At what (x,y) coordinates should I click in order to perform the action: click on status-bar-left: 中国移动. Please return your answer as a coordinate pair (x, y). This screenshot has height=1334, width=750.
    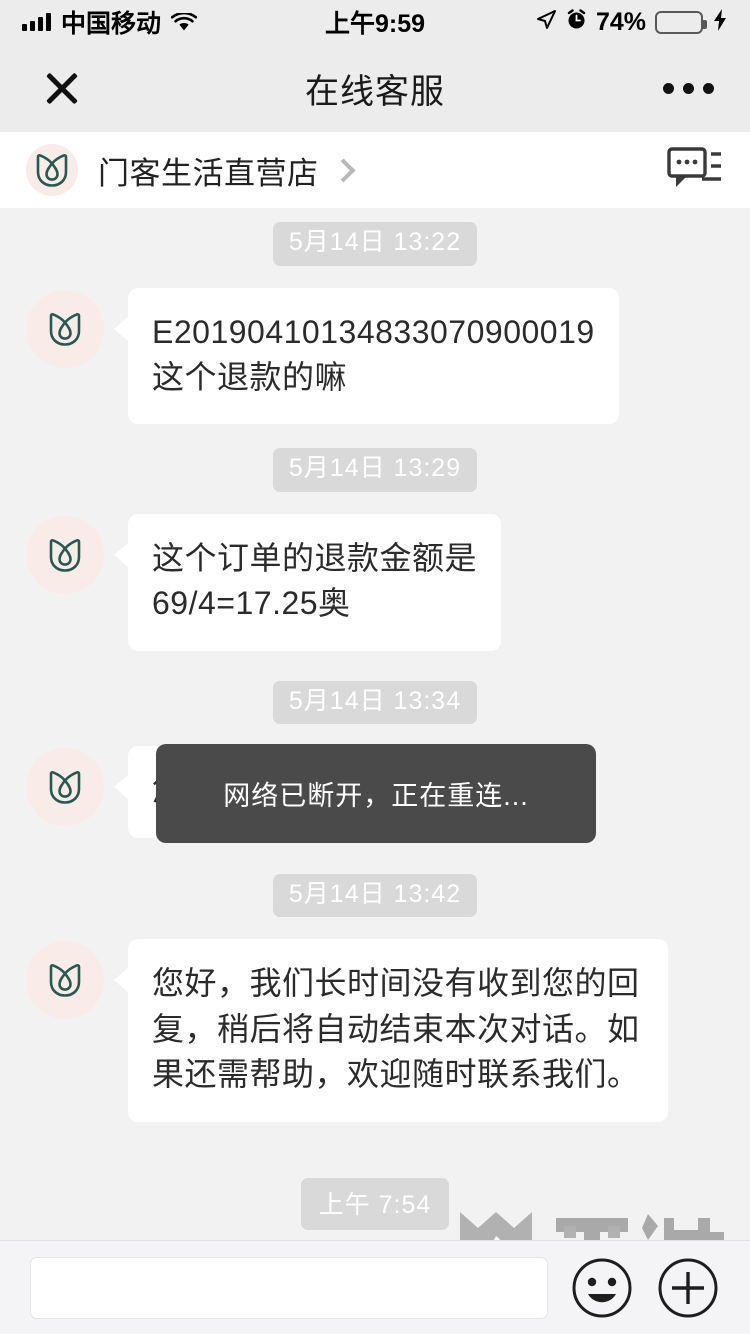
    Looking at the image, I should click on (173, 22).